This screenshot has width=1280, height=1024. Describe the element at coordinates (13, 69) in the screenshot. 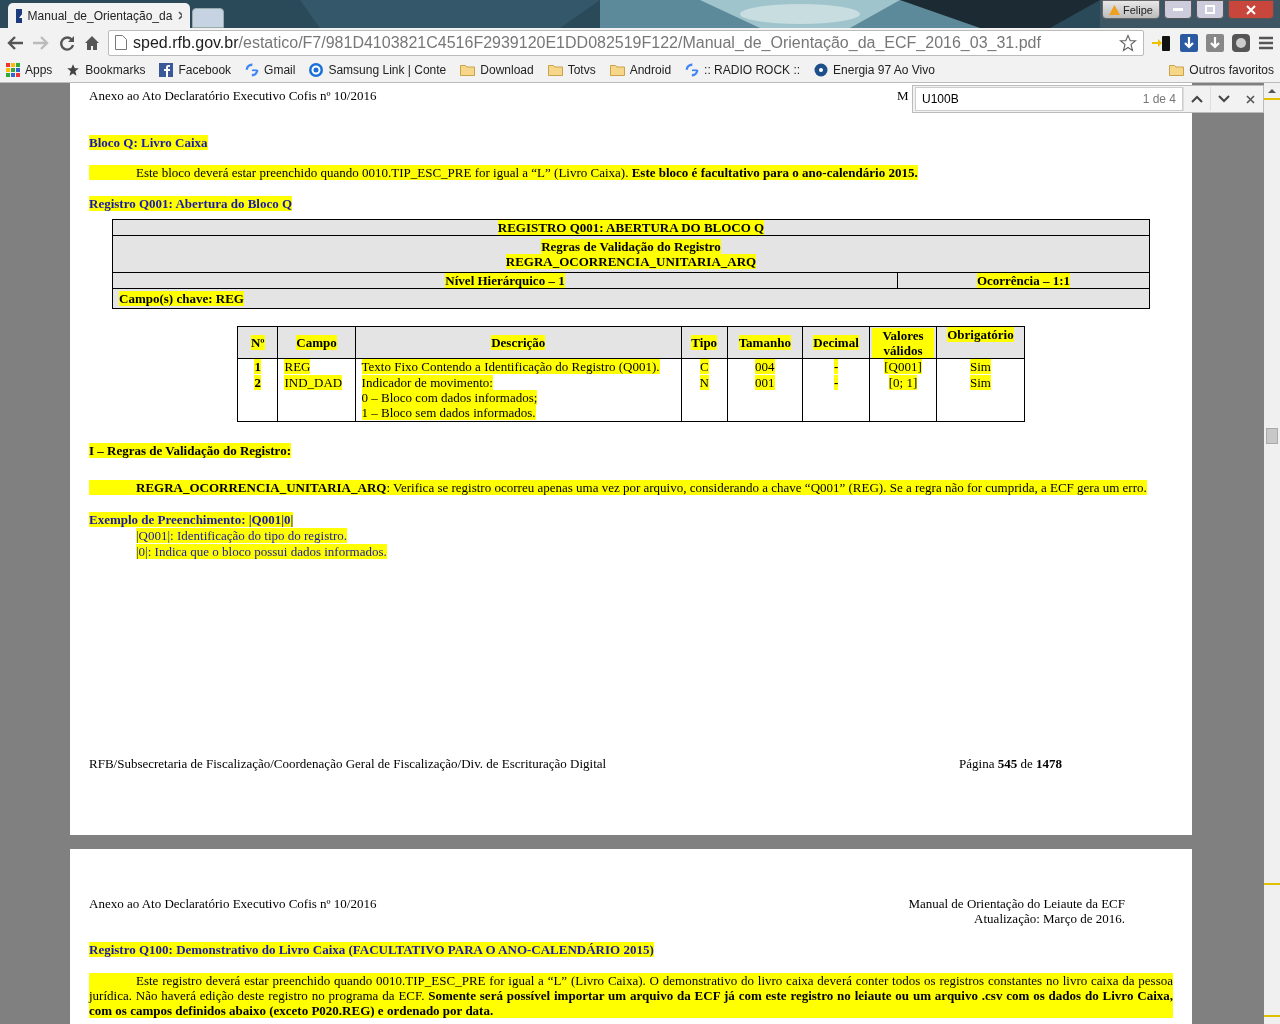

I see `apps-icon` at that location.